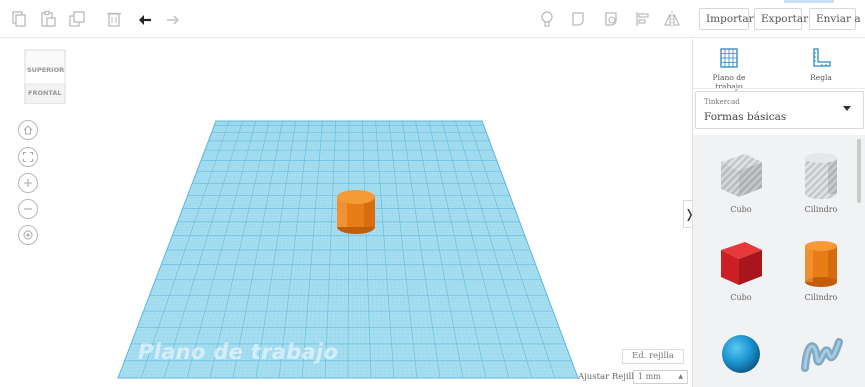 This screenshot has height=387, width=865. I want to click on workplane-icon, so click(729, 58).